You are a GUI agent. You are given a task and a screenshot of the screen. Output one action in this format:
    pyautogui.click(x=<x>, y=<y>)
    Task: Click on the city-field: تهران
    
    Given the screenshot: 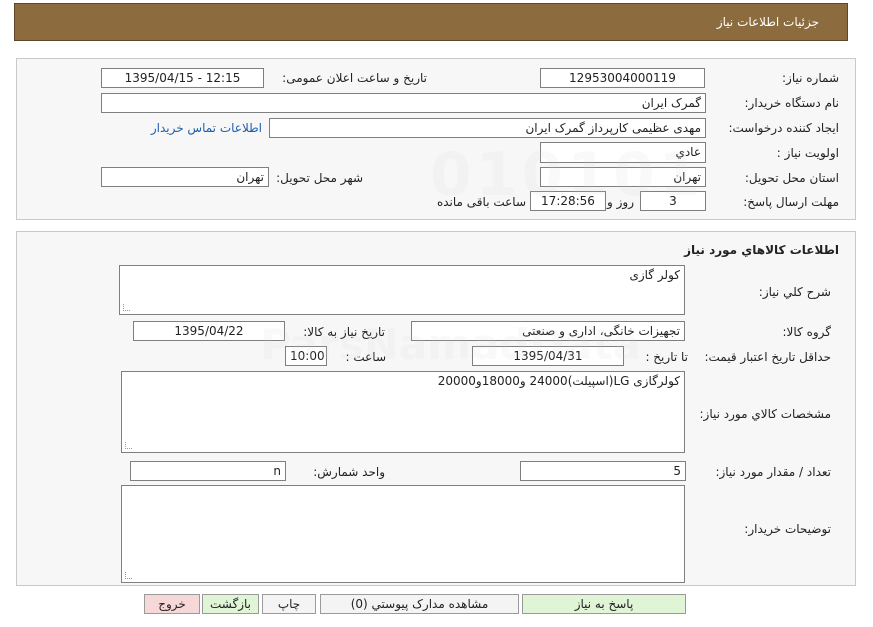 What is the action you would take?
    pyautogui.click(x=185, y=177)
    